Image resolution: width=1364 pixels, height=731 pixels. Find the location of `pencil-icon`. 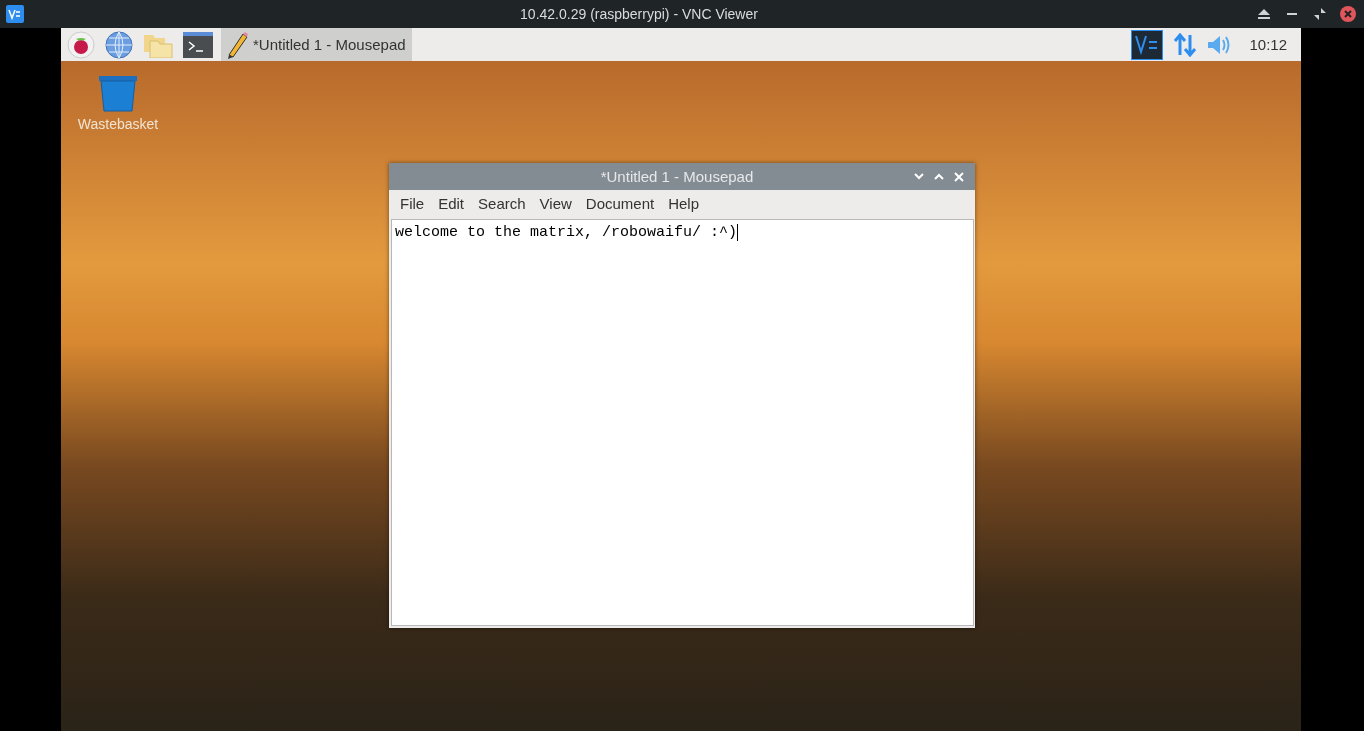

pencil-icon is located at coordinates (237, 44).